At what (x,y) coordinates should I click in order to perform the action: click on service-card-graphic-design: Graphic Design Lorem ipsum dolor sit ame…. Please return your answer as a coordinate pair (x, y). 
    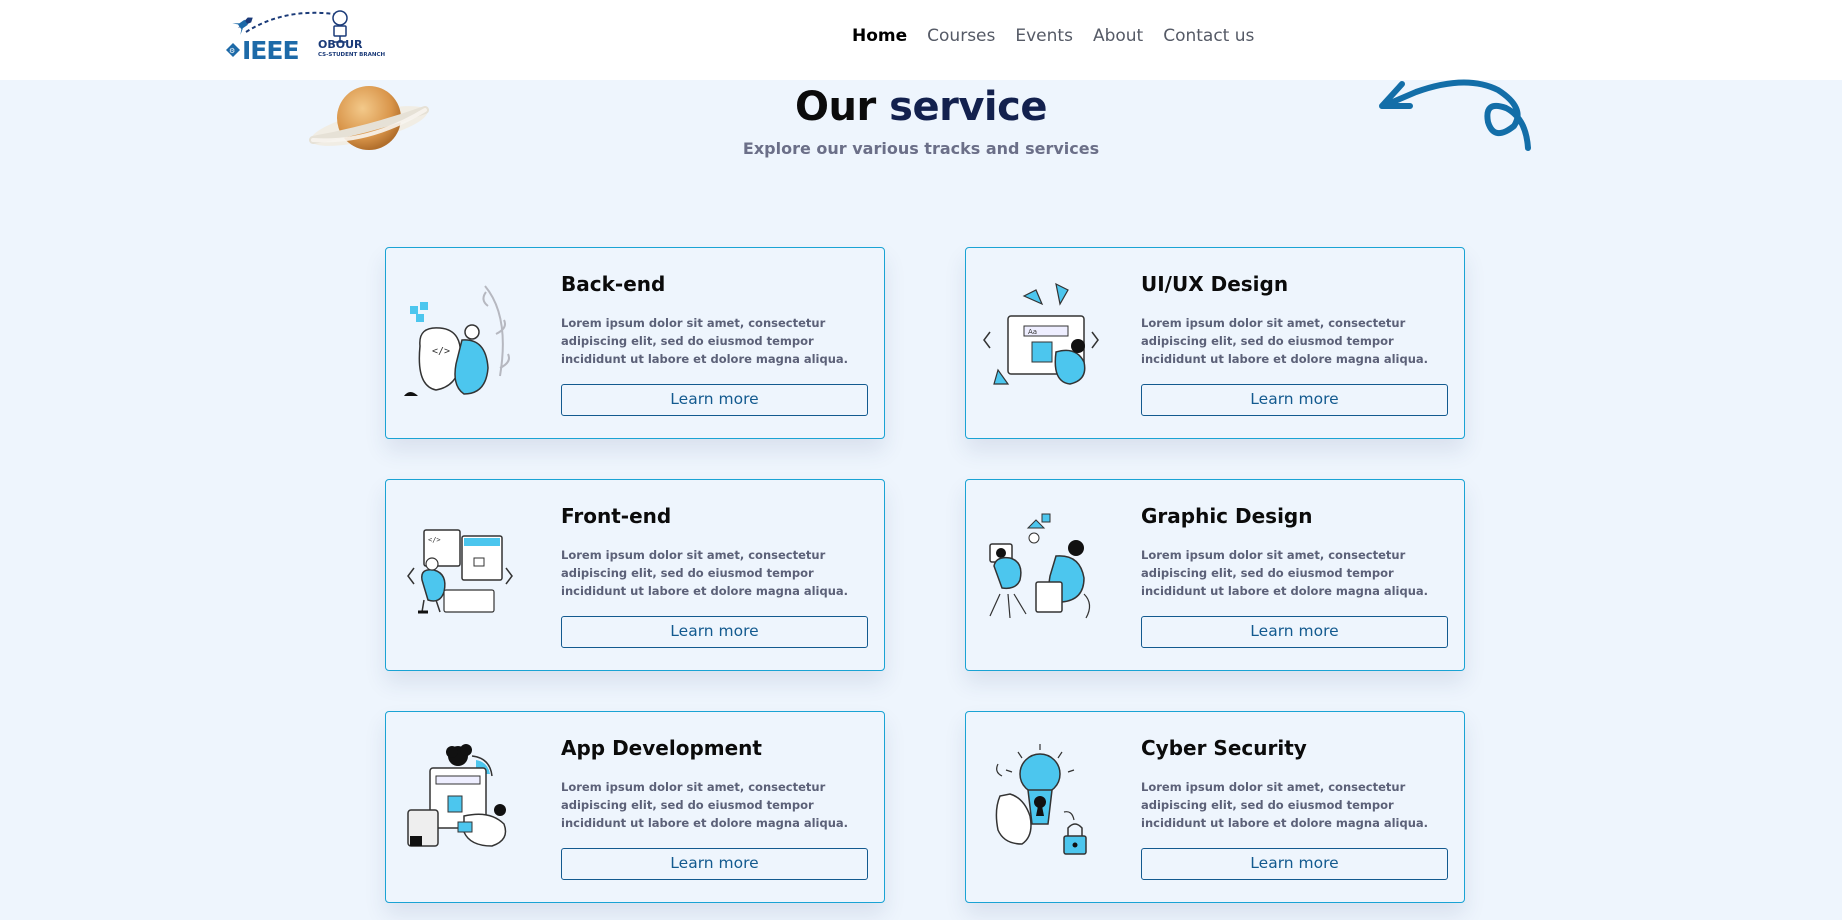
    Looking at the image, I should click on (1215, 575).